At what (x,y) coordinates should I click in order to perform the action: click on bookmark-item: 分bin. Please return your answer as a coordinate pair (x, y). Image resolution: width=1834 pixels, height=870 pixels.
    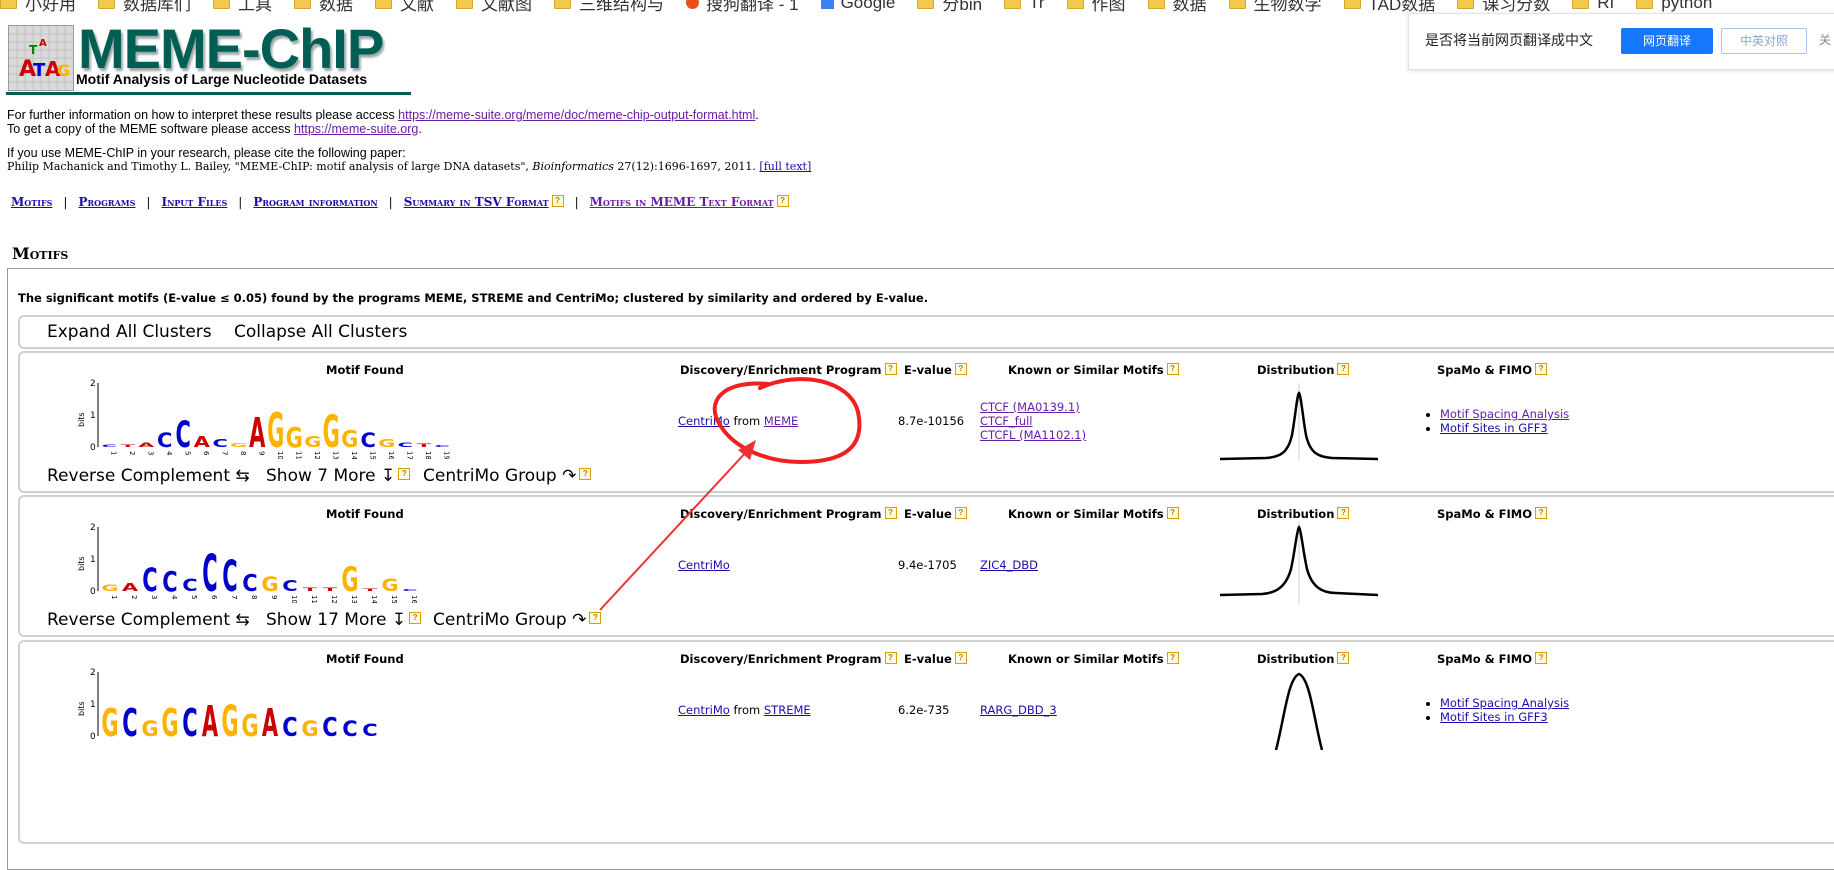
    Looking at the image, I should click on (949, 6).